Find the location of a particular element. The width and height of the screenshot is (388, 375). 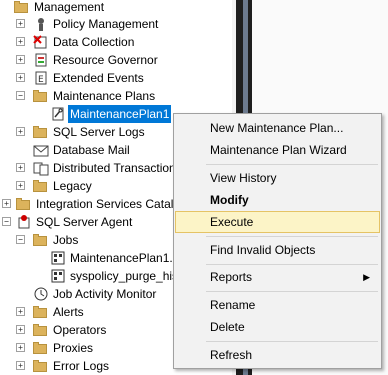

tree-label: Jobs is located at coordinates (66, 240).